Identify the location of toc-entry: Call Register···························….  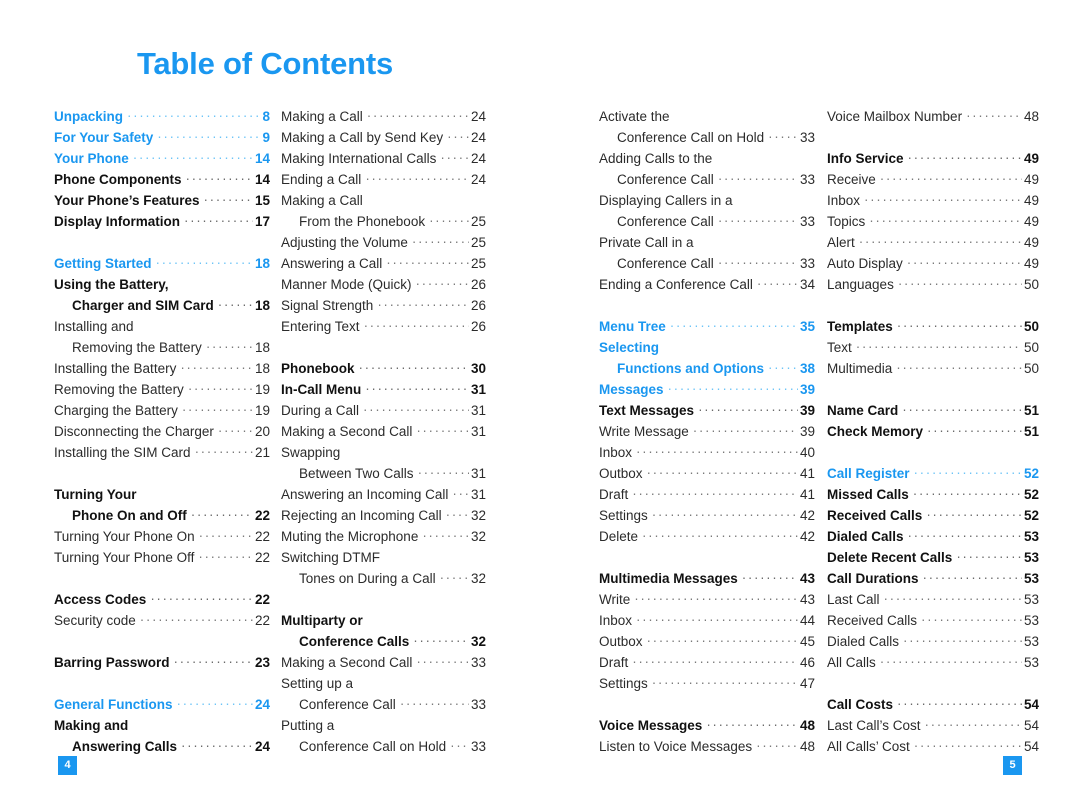
(933, 473).